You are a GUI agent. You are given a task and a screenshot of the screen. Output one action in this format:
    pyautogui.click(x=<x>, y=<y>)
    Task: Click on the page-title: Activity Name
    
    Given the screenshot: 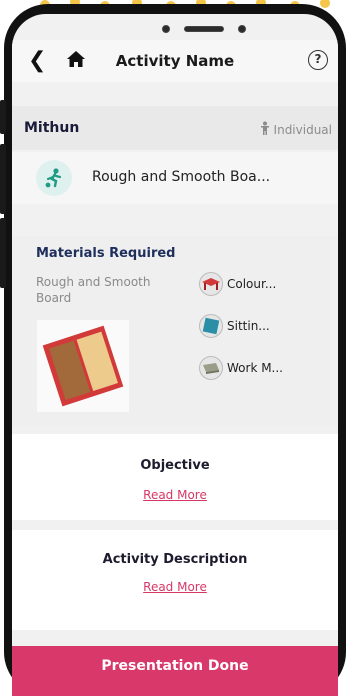 What is the action you would take?
    pyautogui.click(x=175, y=61)
    